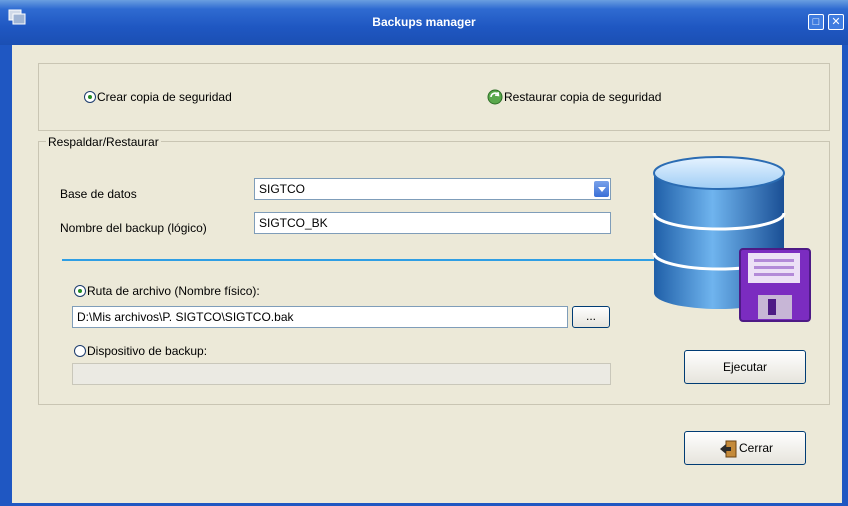  Describe the element at coordinates (728, 449) in the screenshot. I see `close-door-icon` at that location.